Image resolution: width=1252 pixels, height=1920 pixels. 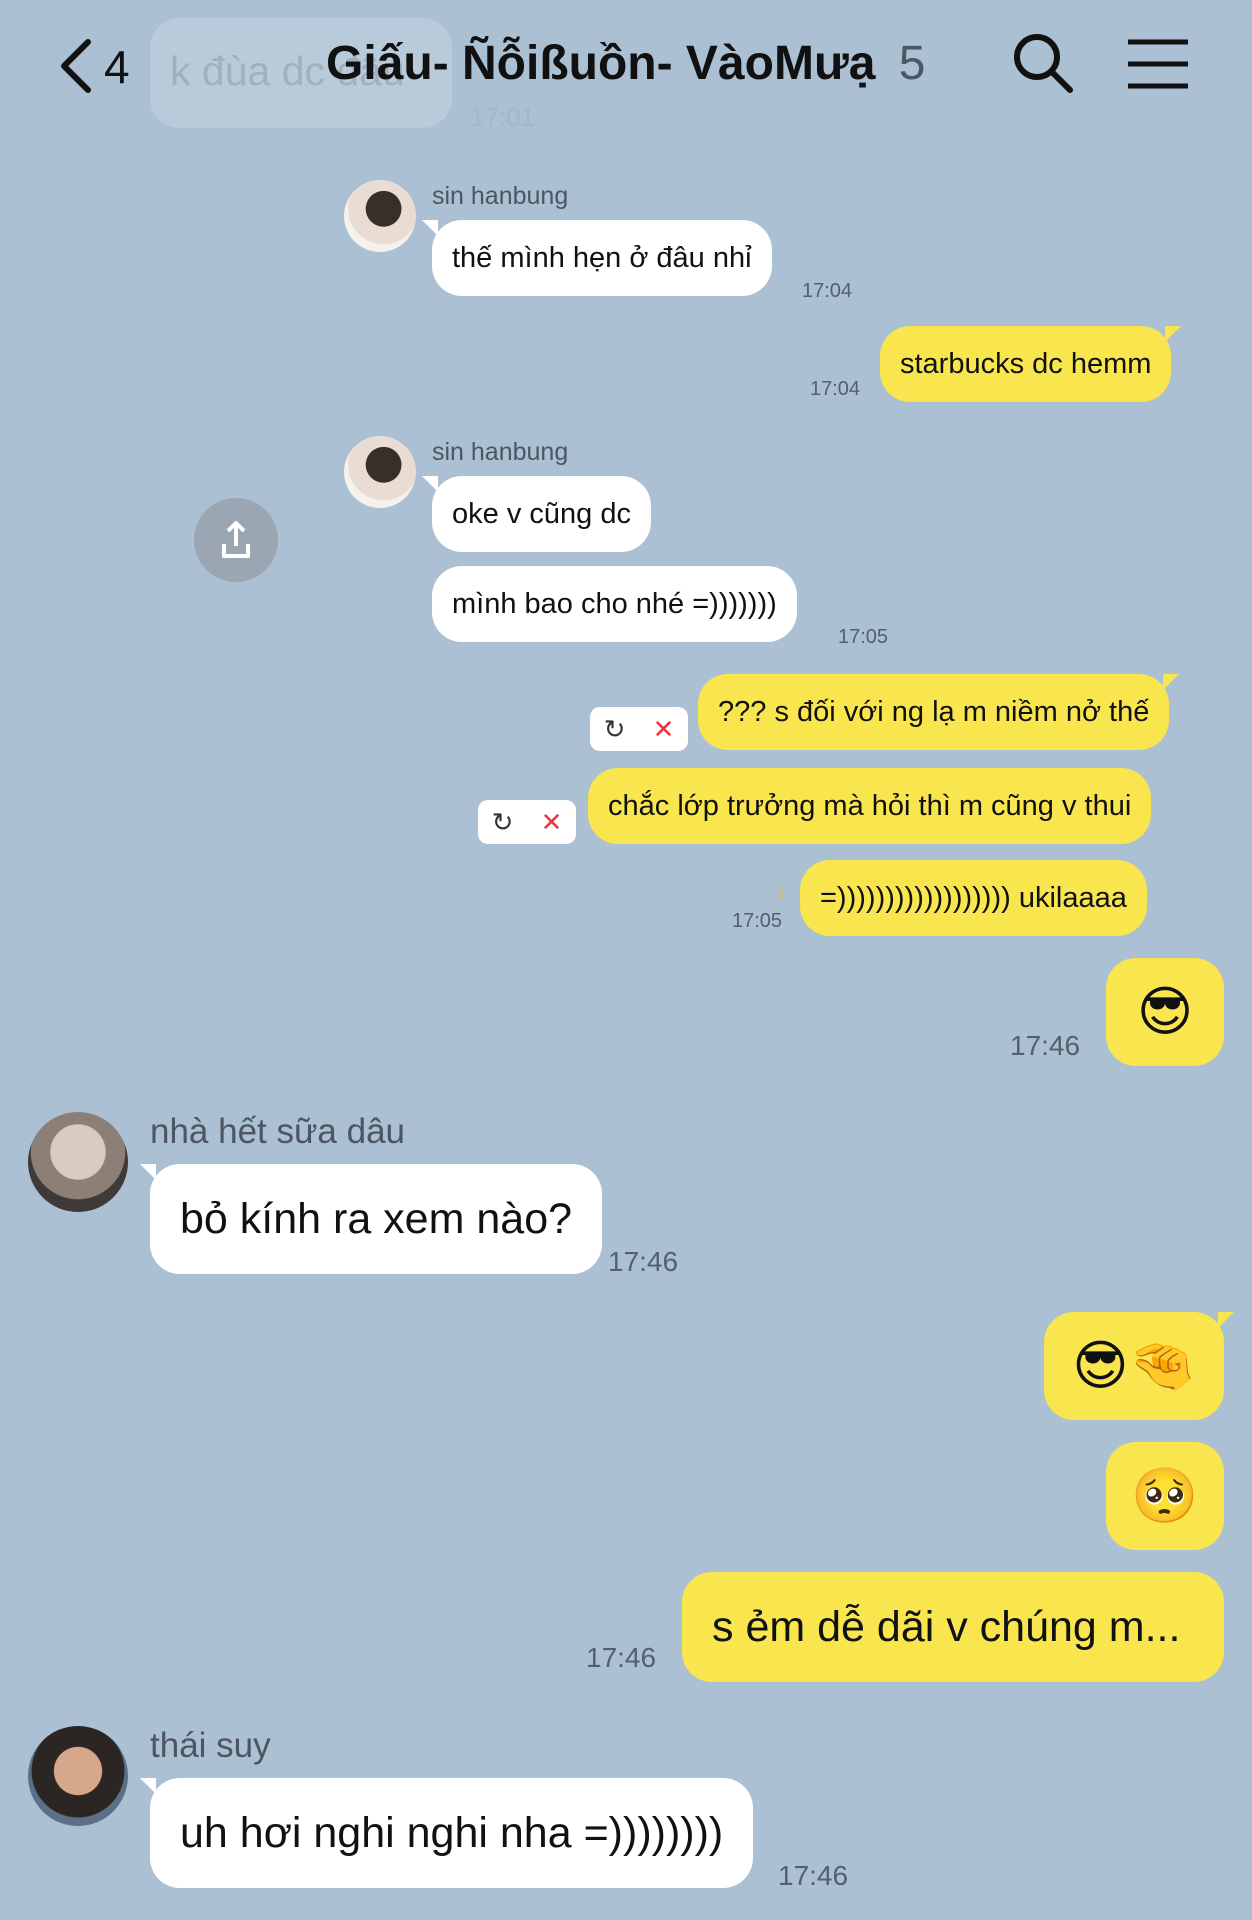 I want to click on message-bubble: uh hơi nghi nghi nha =)))))))), so click(x=446, y=1833).